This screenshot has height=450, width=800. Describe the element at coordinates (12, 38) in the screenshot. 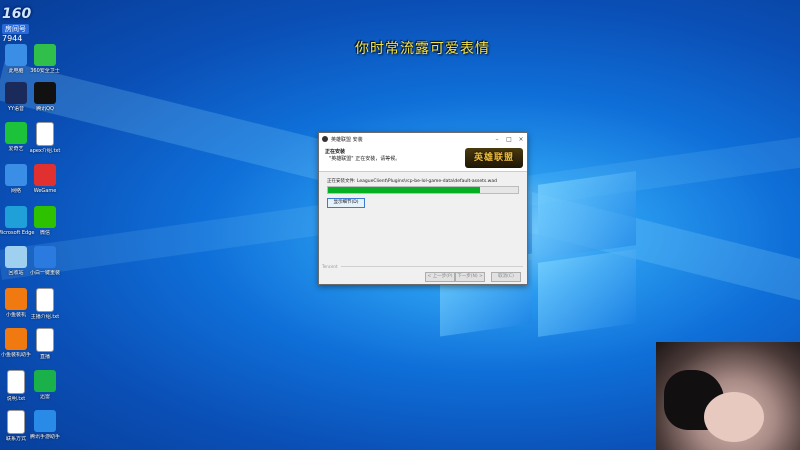

I see `watermark-room-number: 7944` at that location.